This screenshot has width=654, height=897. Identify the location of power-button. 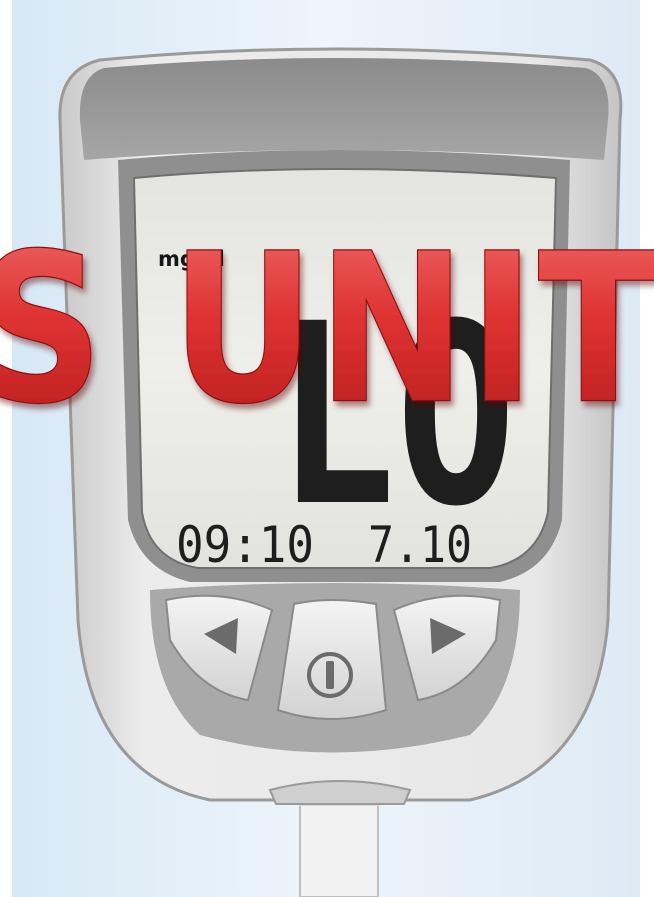
(332, 659).